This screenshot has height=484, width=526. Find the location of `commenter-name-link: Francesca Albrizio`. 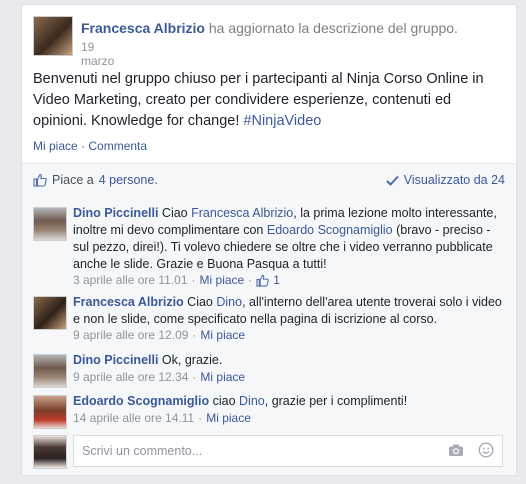

commenter-name-link: Francesca Albrizio is located at coordinates (128, 302).